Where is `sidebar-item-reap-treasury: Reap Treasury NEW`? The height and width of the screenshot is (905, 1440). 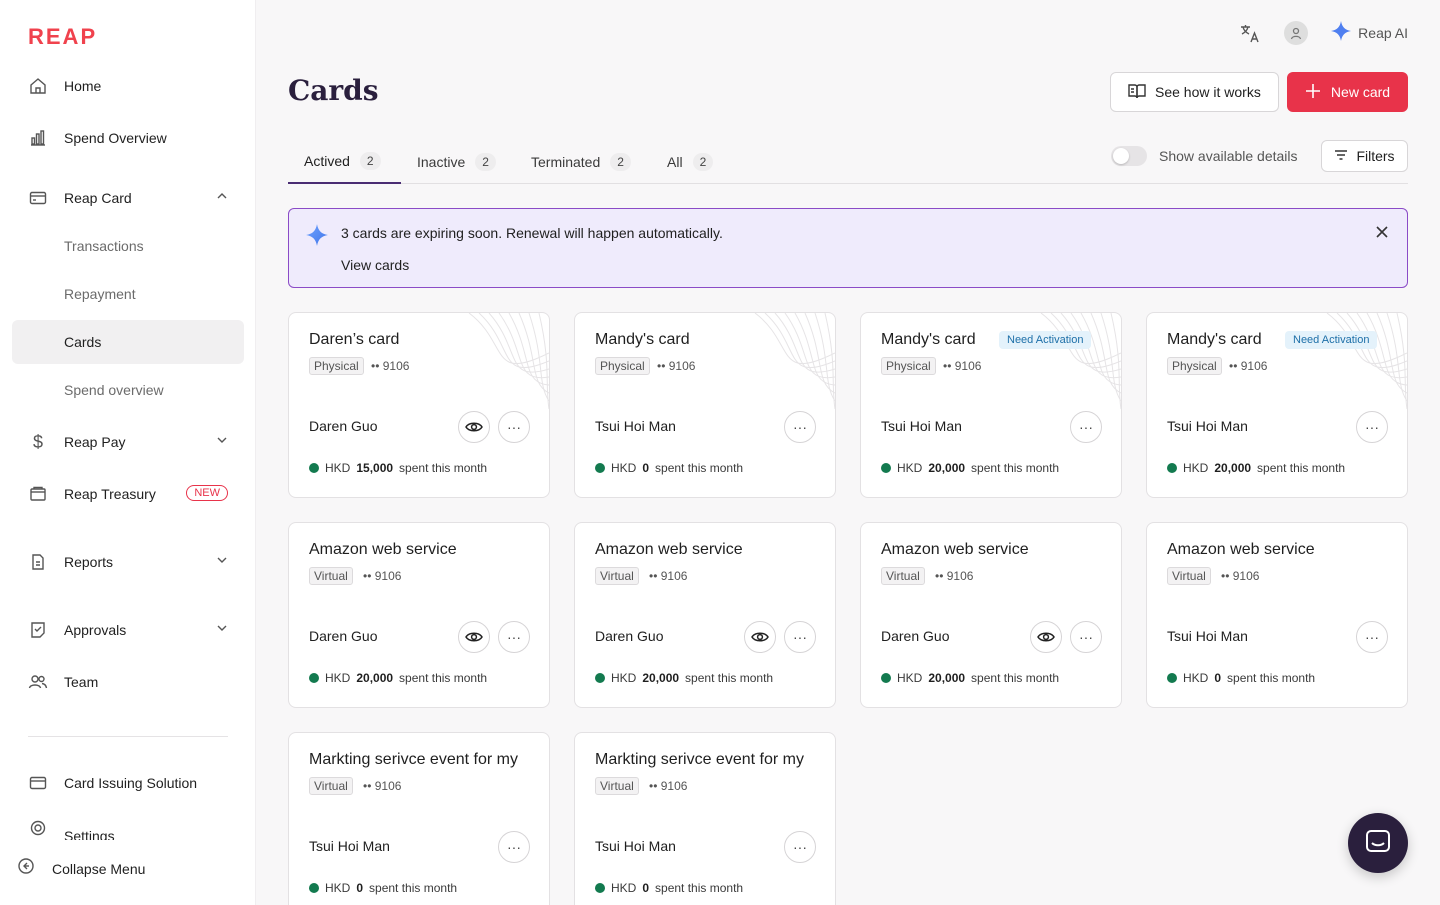 sidebar-item-reap-treasury: Reap Treasury NEW is located at coordinates (128, 494).